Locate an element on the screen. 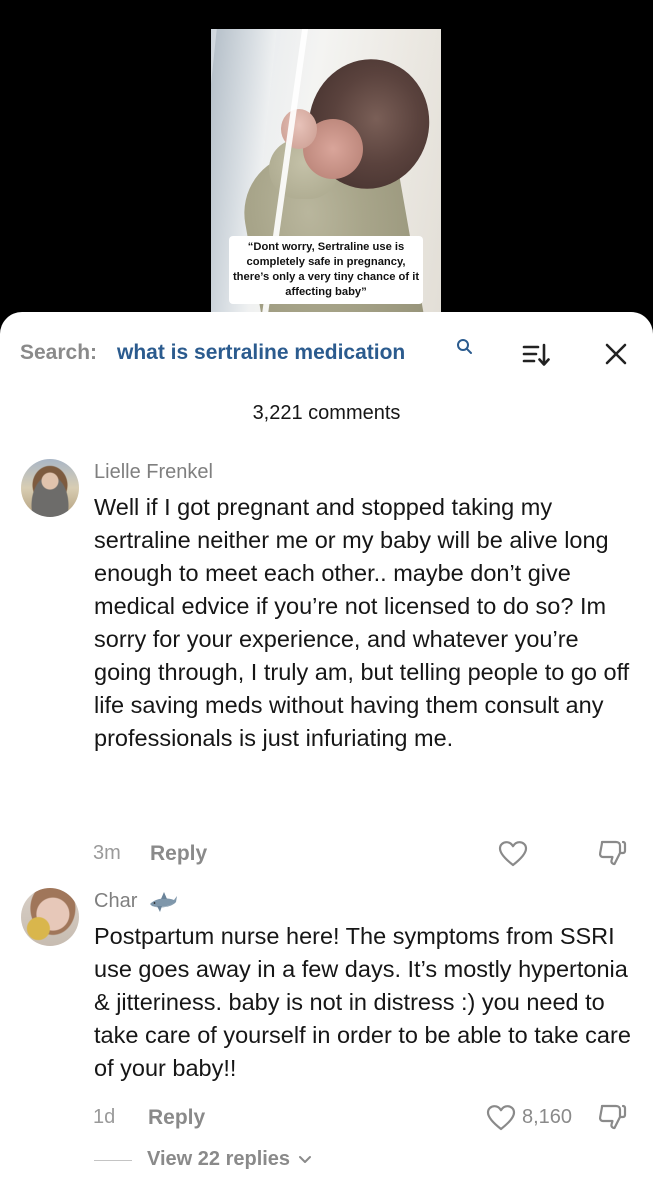 The image size is (653, 1200). close-icon is located at coordinates (616, 354).